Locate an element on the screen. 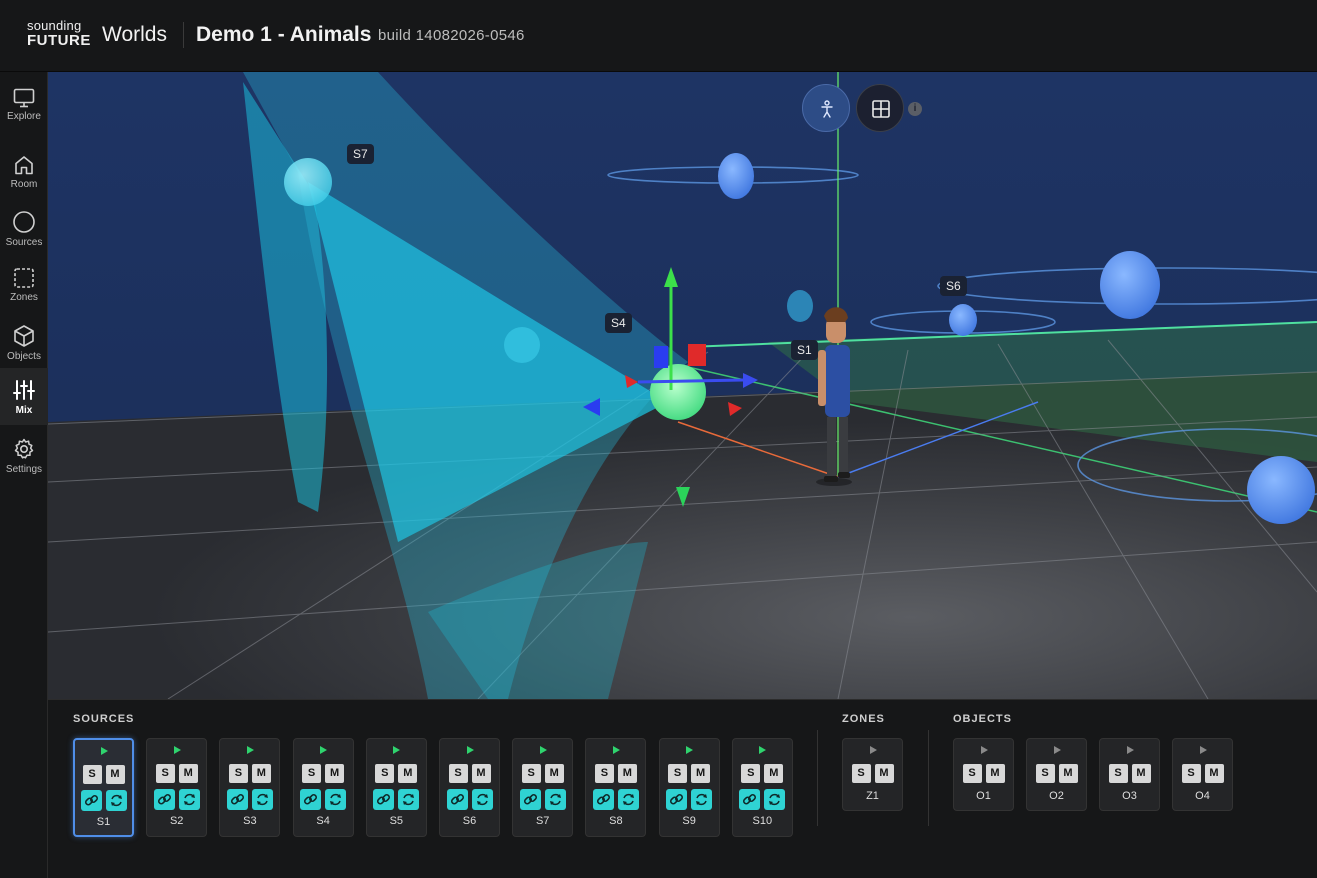 This screenshot has height=878, width=1317. sidebar-item-explore: Explore is located at coordinates (24, 106).